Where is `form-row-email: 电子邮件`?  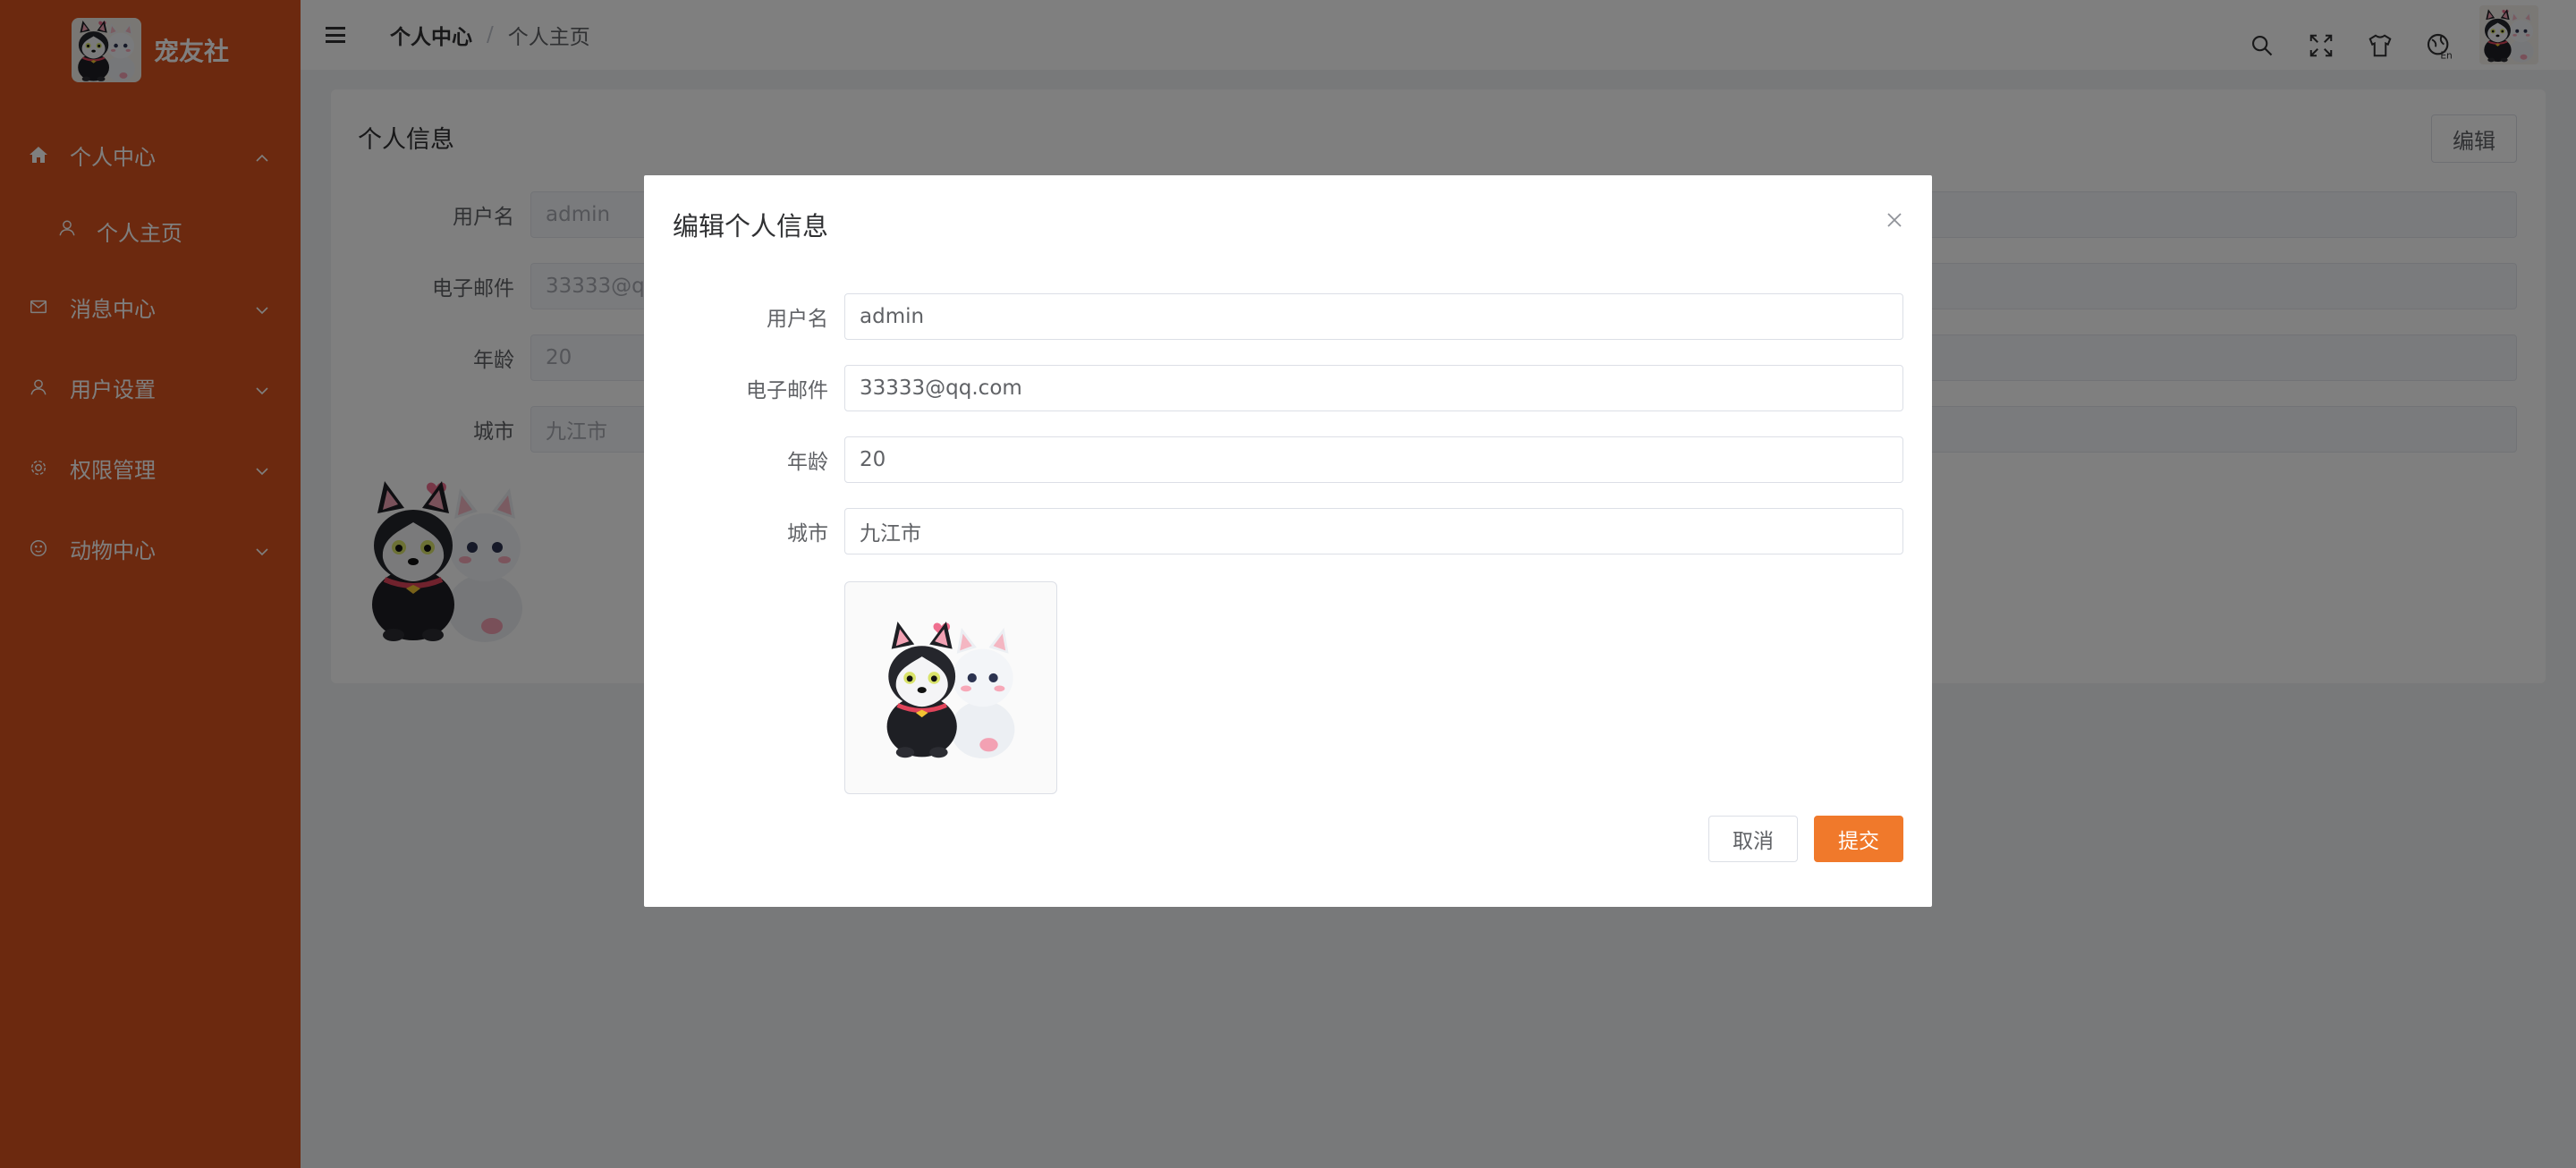
form-row-email: 电子邮件 is located at coordinates (1273, 388).